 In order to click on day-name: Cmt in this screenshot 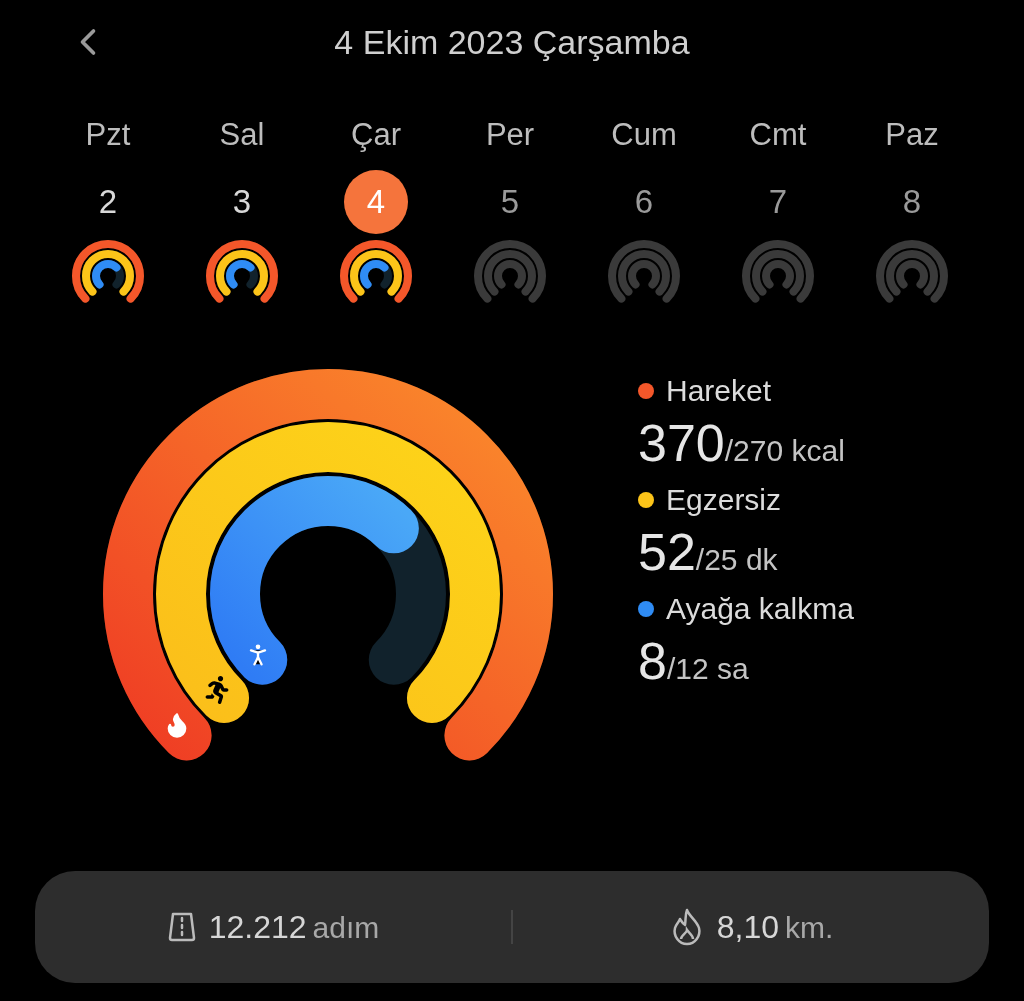, I will do `click(778, 135)`.